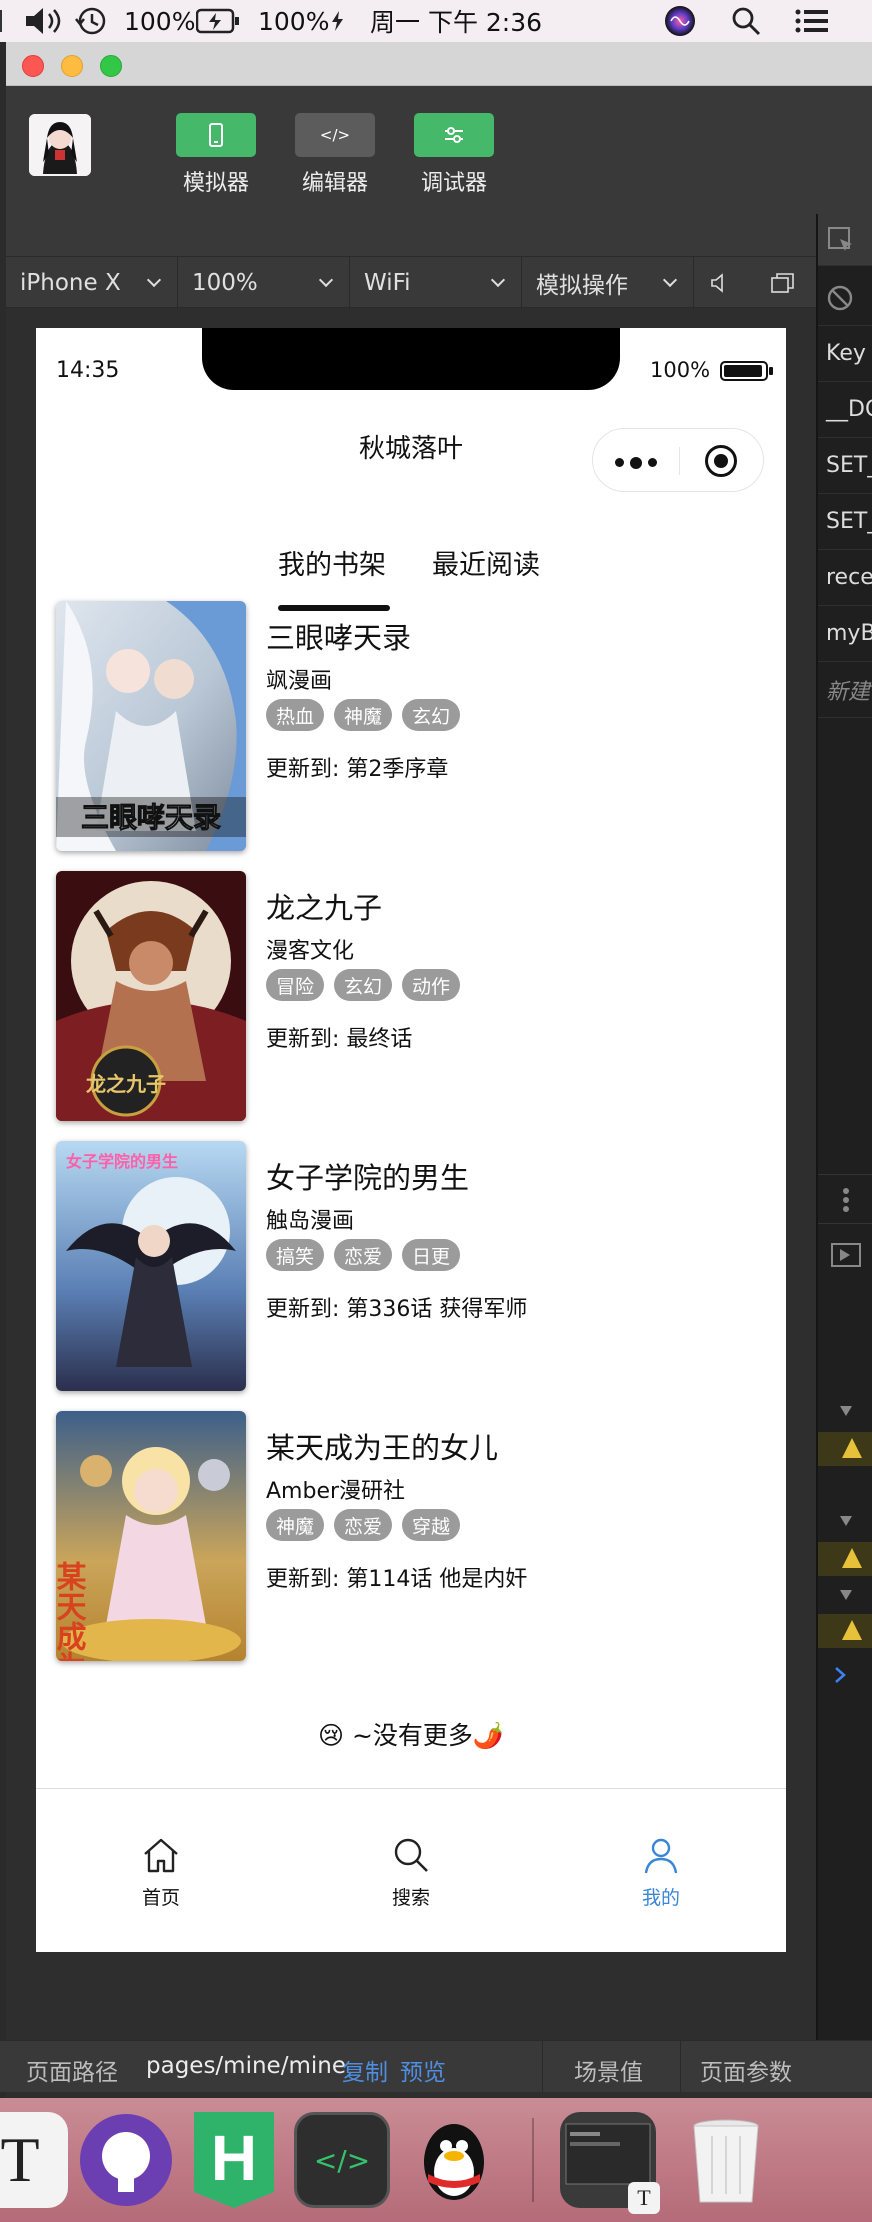  I want to click on battery-charging-icon, so click(218, 21).